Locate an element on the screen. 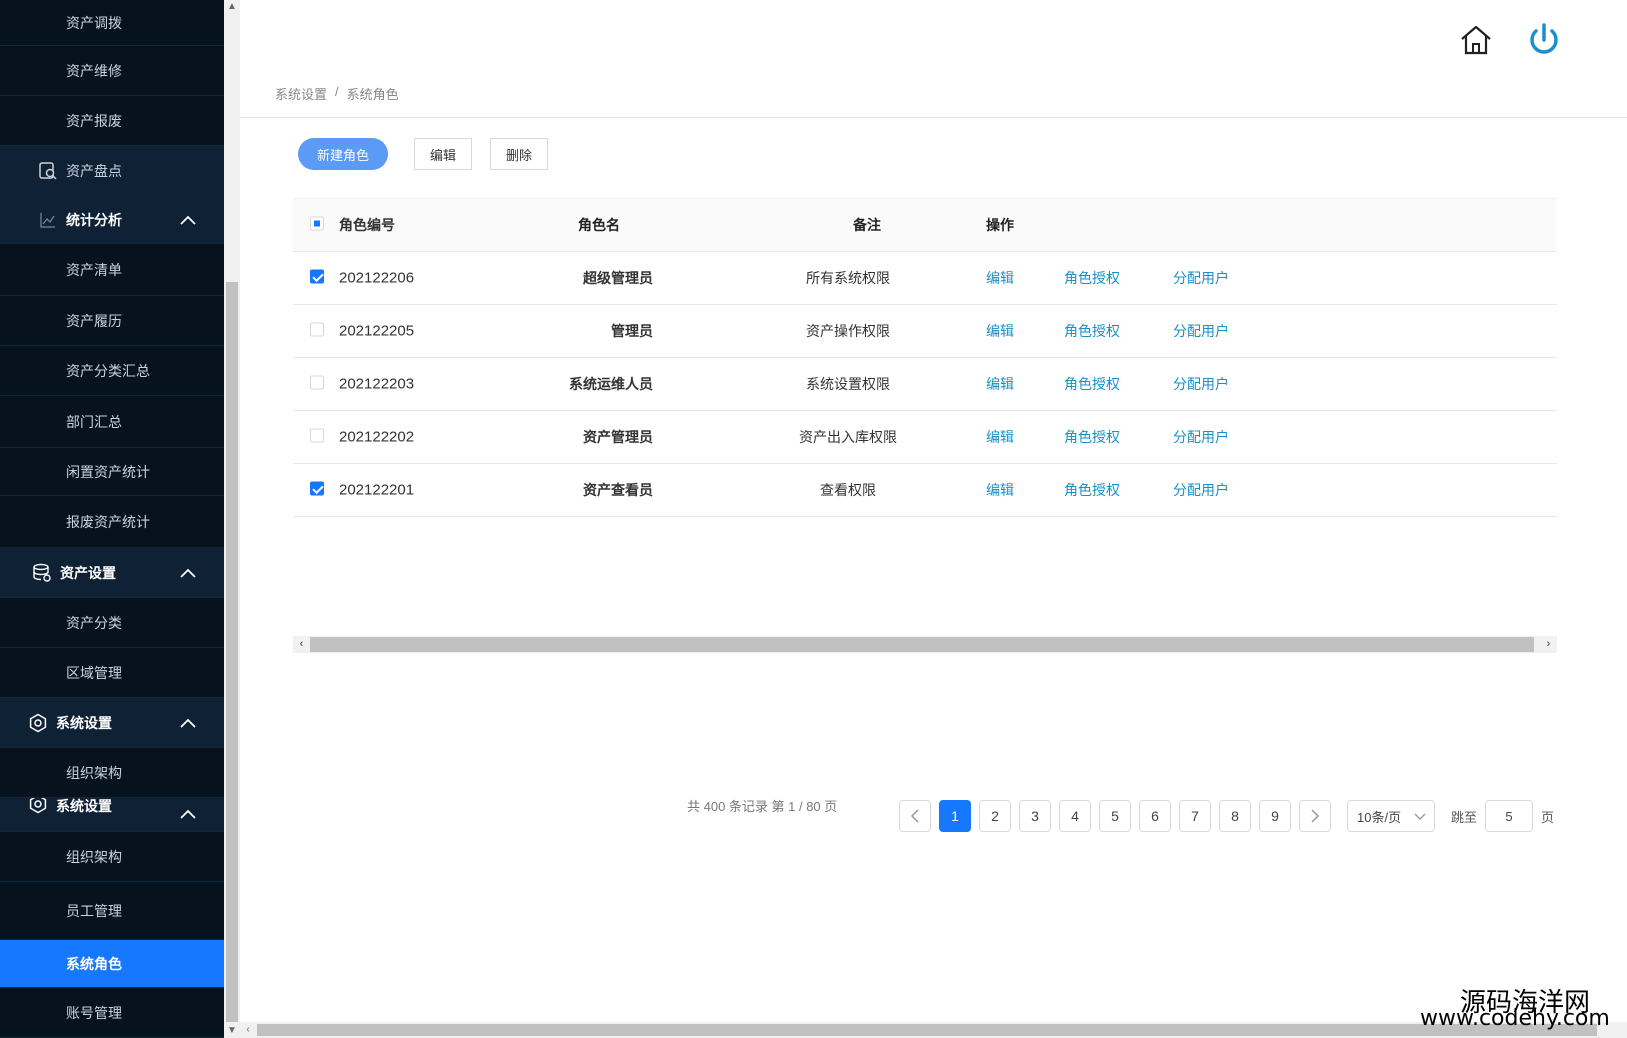 The image size is (1627, 1038). sidebar-item-category-summary: 资产分类汇总 is located at coordinates (112, 371).